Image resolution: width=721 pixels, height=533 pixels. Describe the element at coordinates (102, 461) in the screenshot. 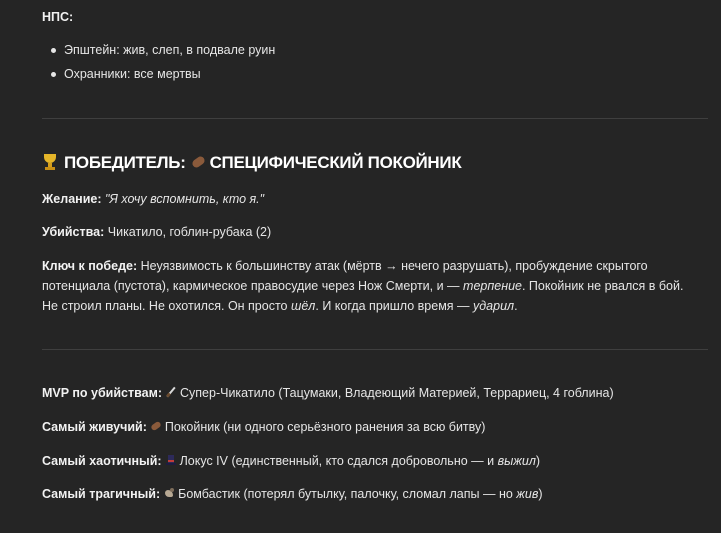

I see `most-chaotic-label: Самый хаотичный:` at that location.